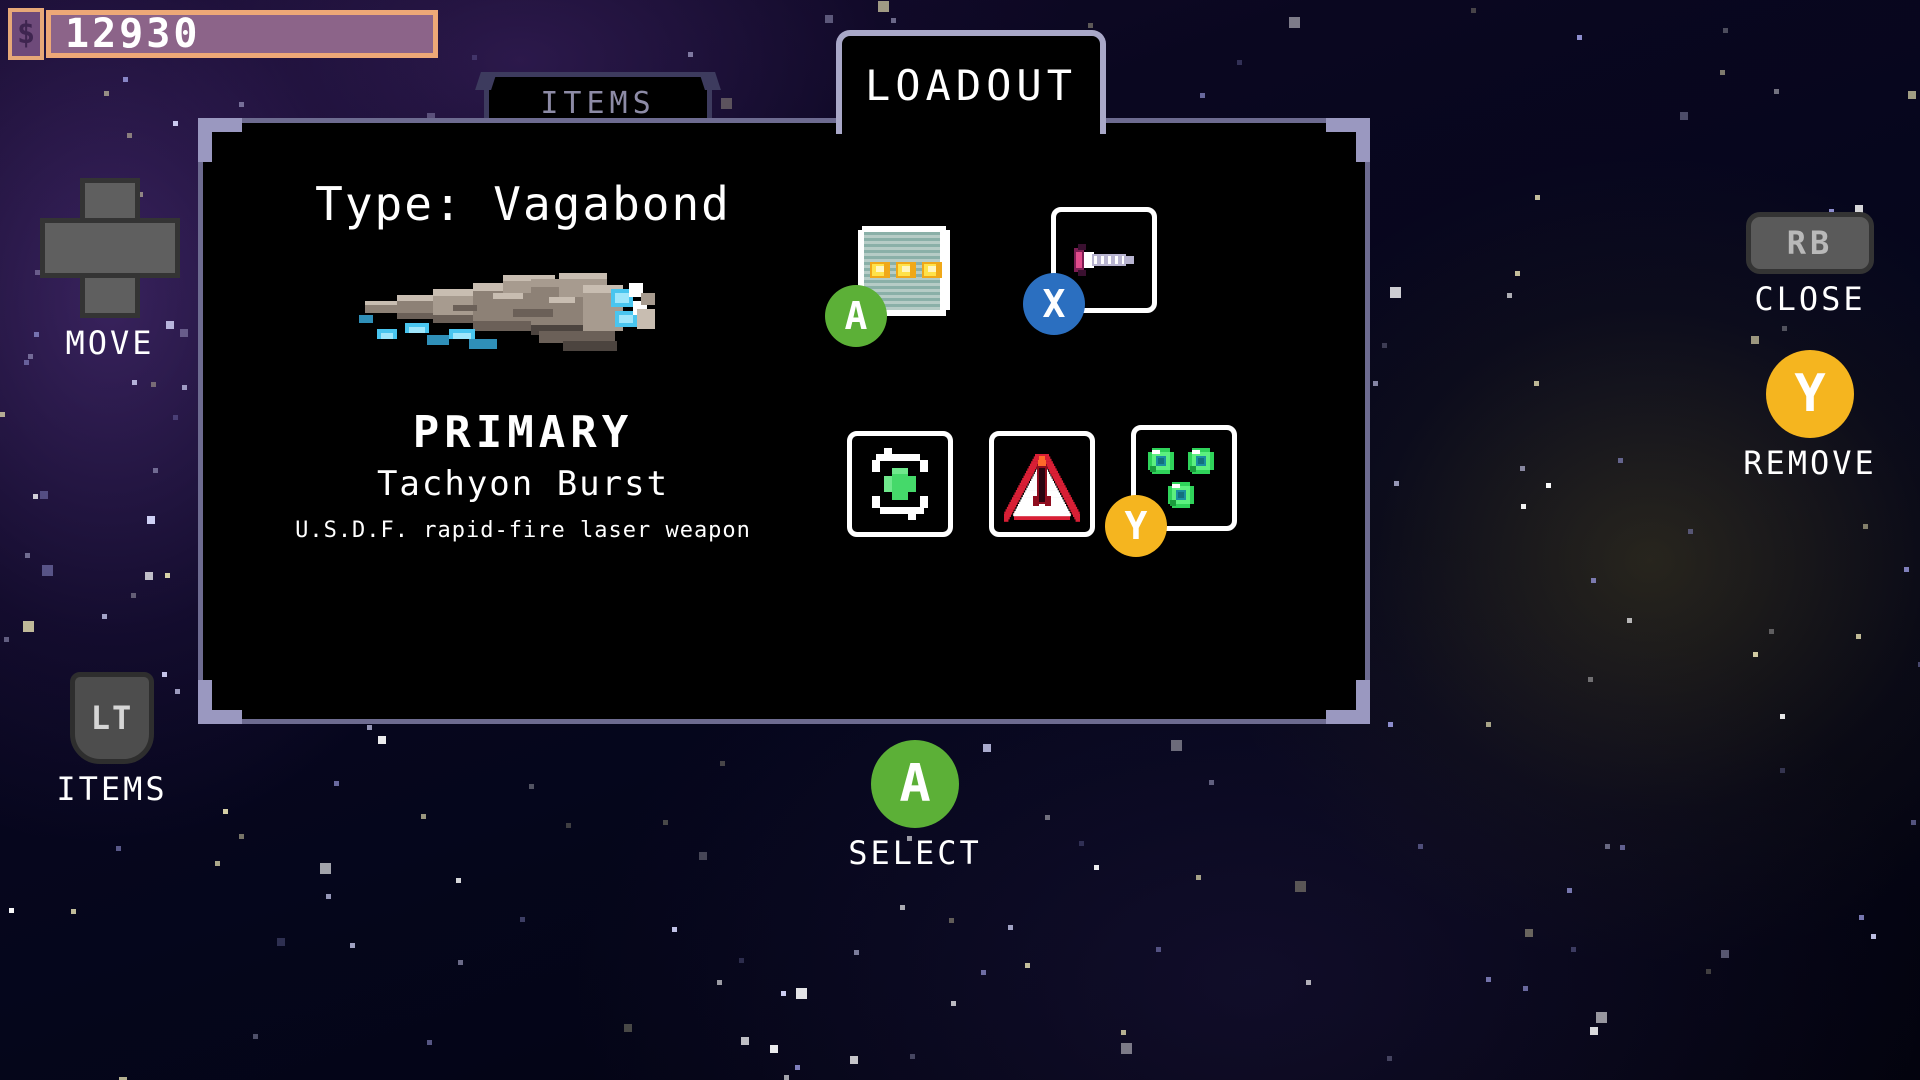 Image resolution: width=1920 pixels, height=1080 pixels. Describe the element at coordinates (242, 34) in the screenshot. I see `currency-bar: 12930` at that location.